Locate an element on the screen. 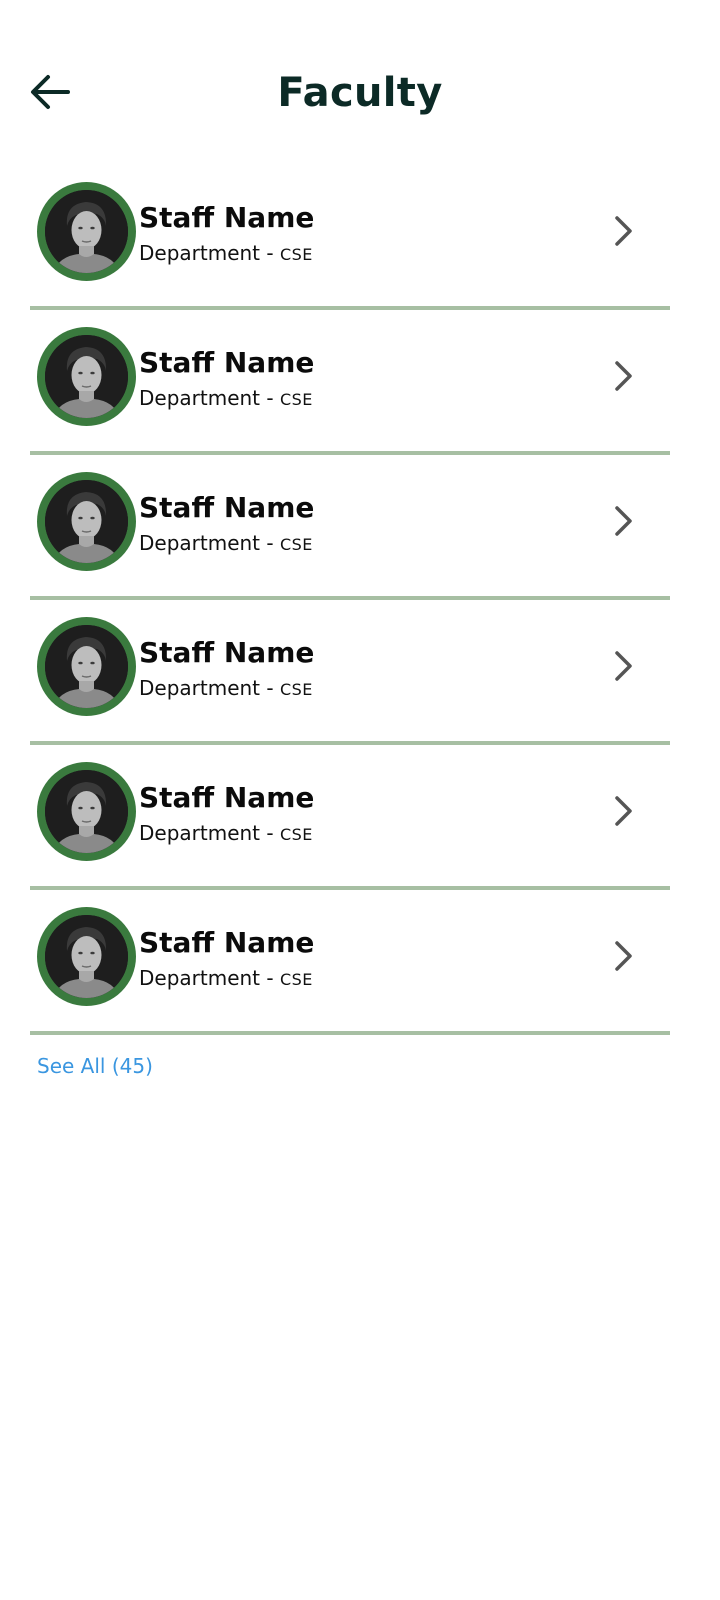 The width and height of the screenshot is (720, 1600). page-title: Faculty is located at coordinates (360, 93).